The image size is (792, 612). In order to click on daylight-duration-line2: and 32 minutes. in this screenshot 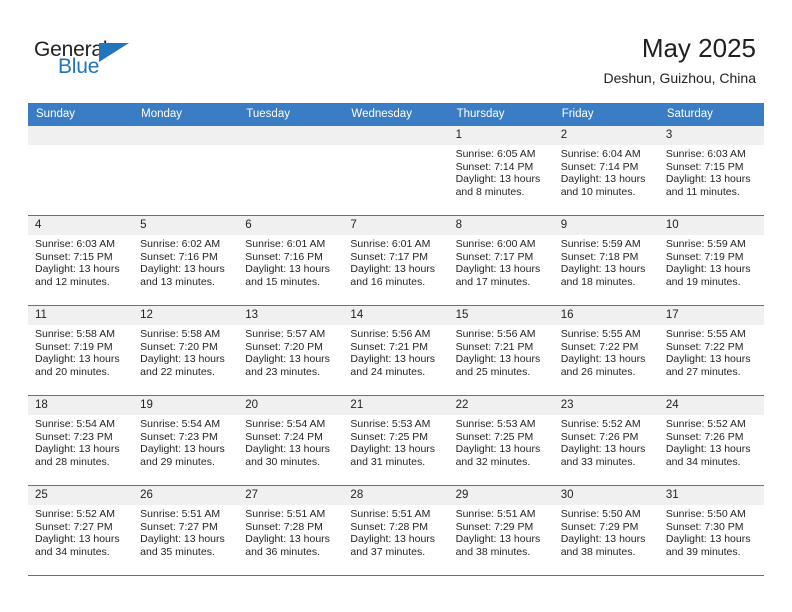, I will do `click(493, 461)`.